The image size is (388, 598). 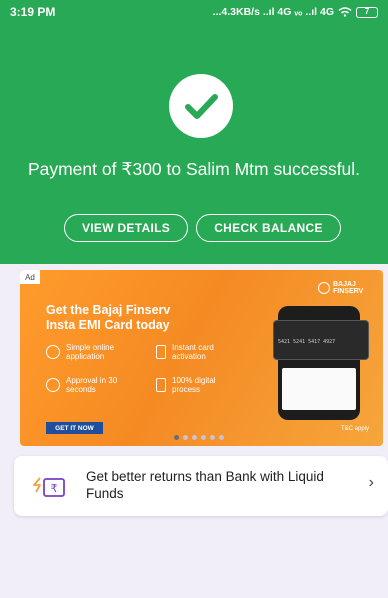 What do you see at coordinates (307, 342) in the screenshot?
I see `card-number: 5421 5241 5417 4927` at bounding box center [307, 342].